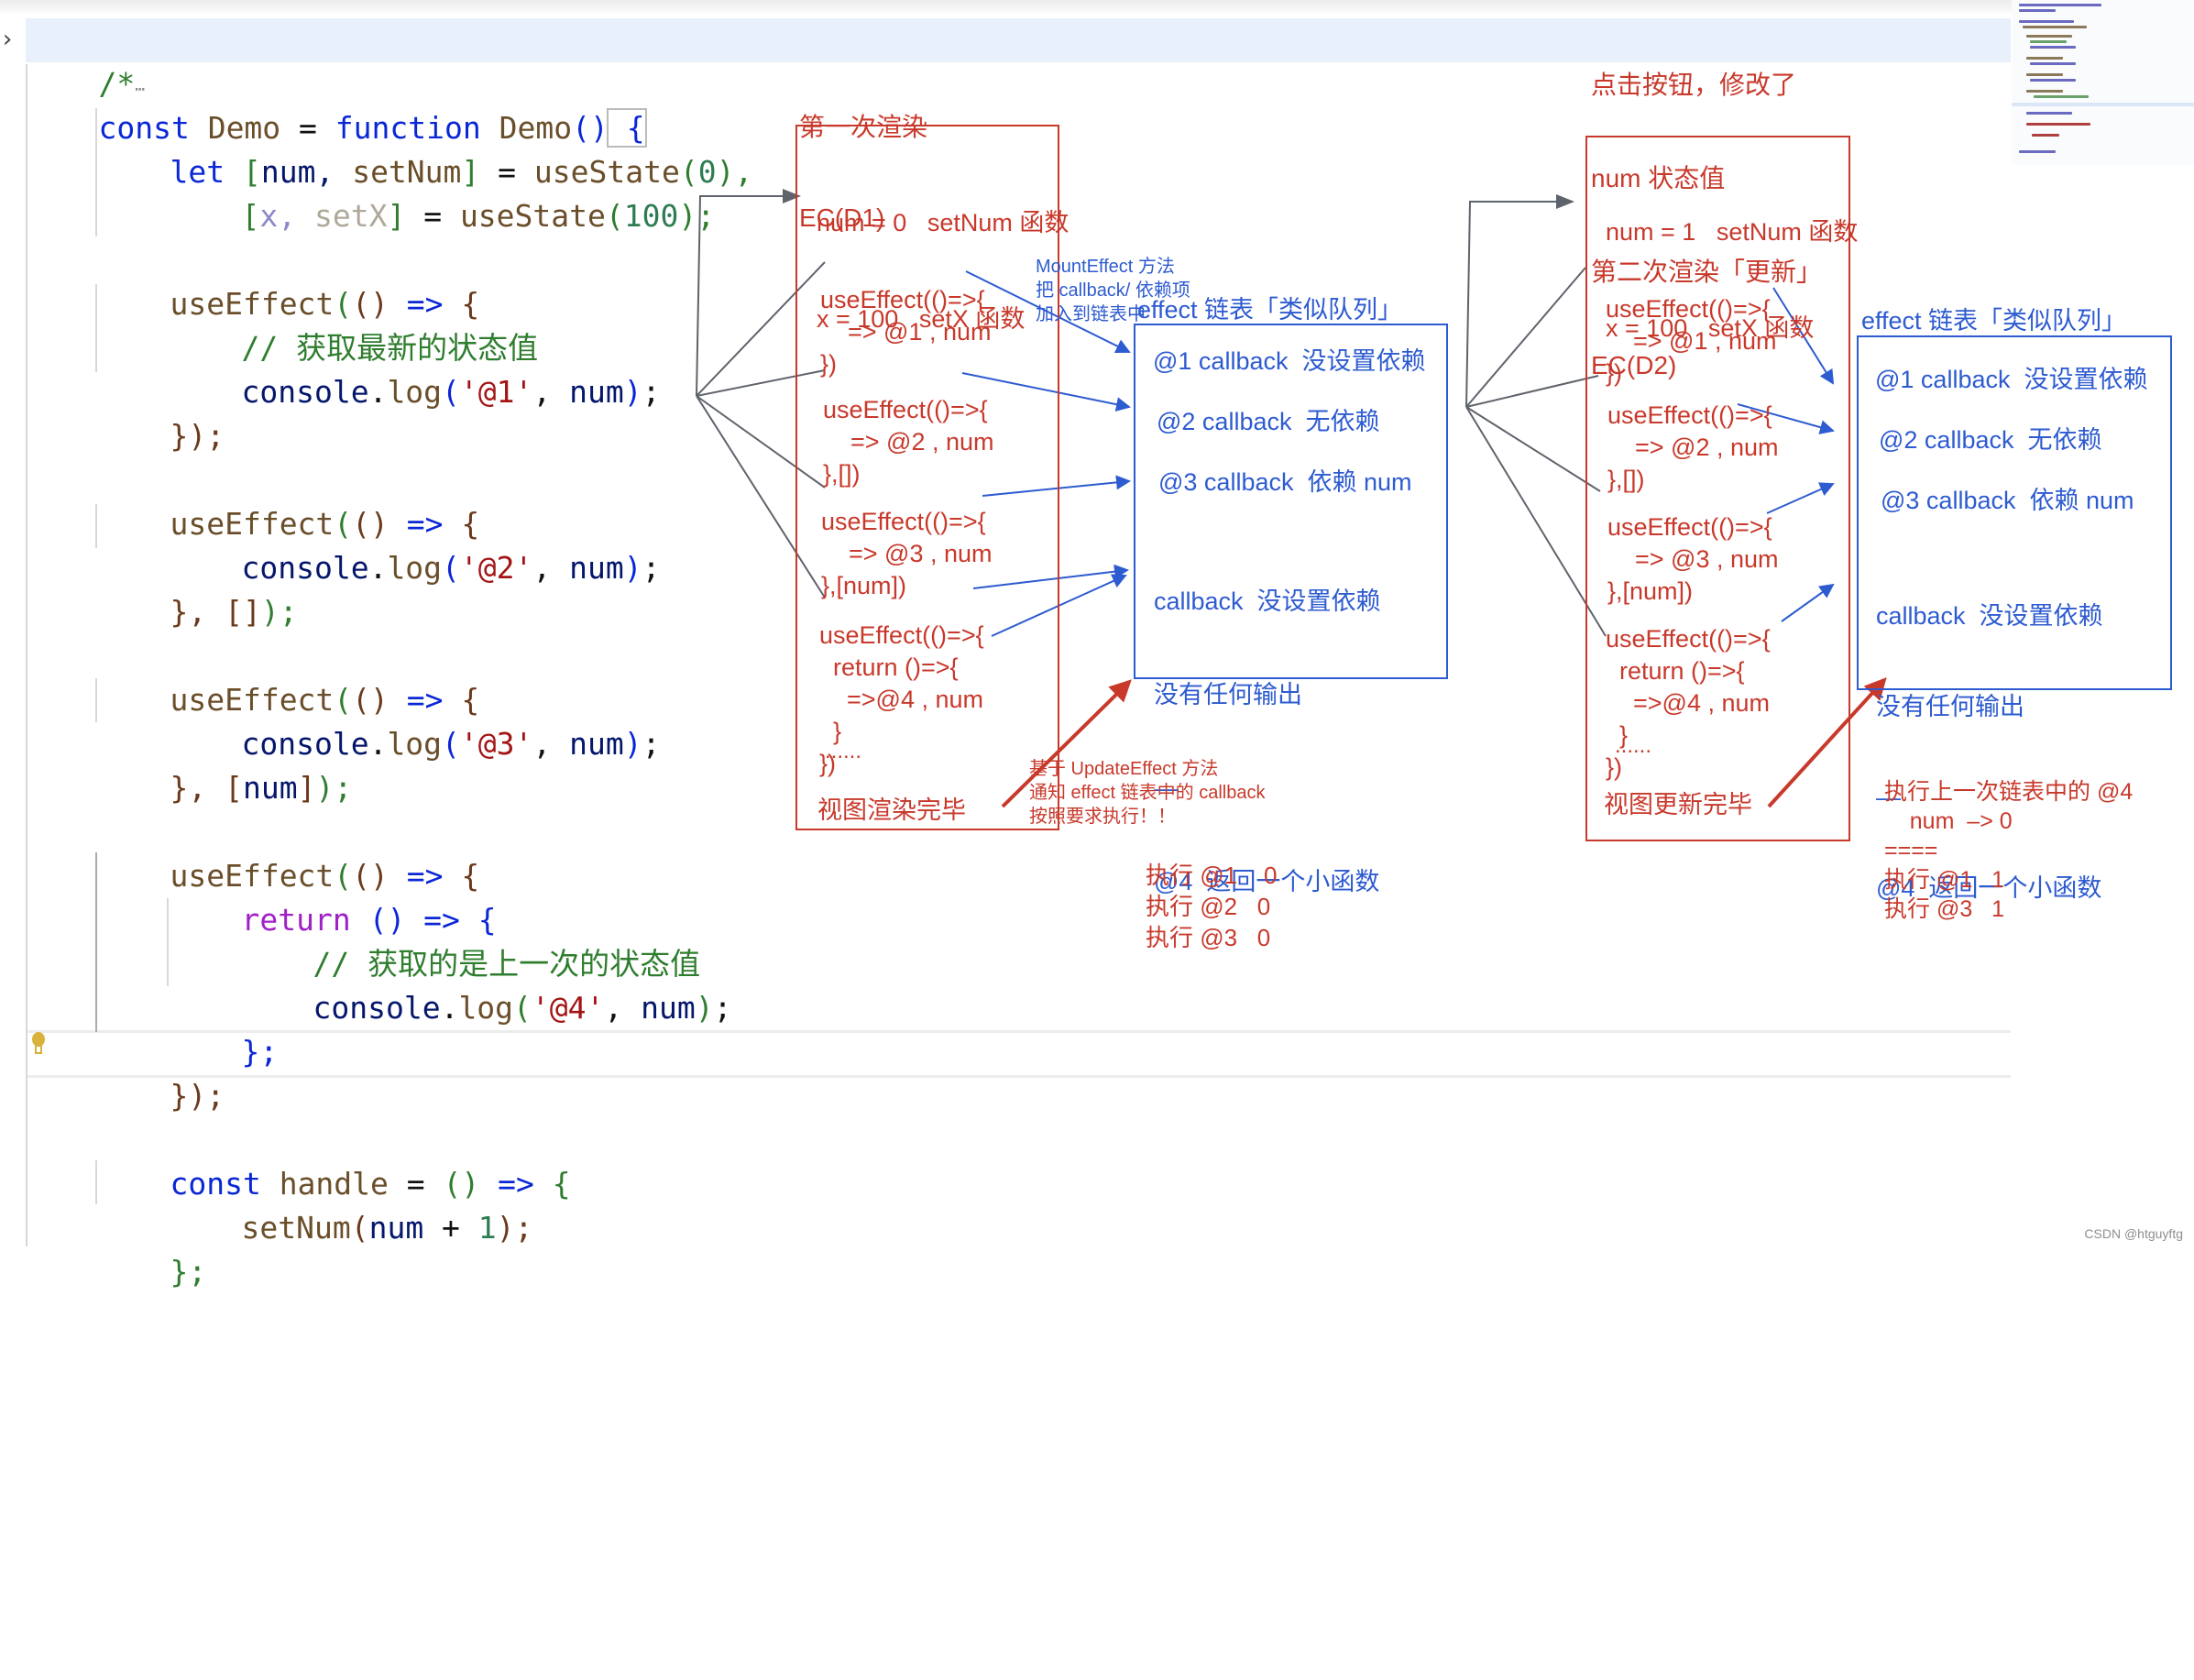 Image resolution: width=2194 pixels, height=1680 pixels. What do you see at coordinates (1268, 421) in the screenshot?
I see `effect-list1-item: @2 callback 无依赖` at bounding box center [1268, 421].